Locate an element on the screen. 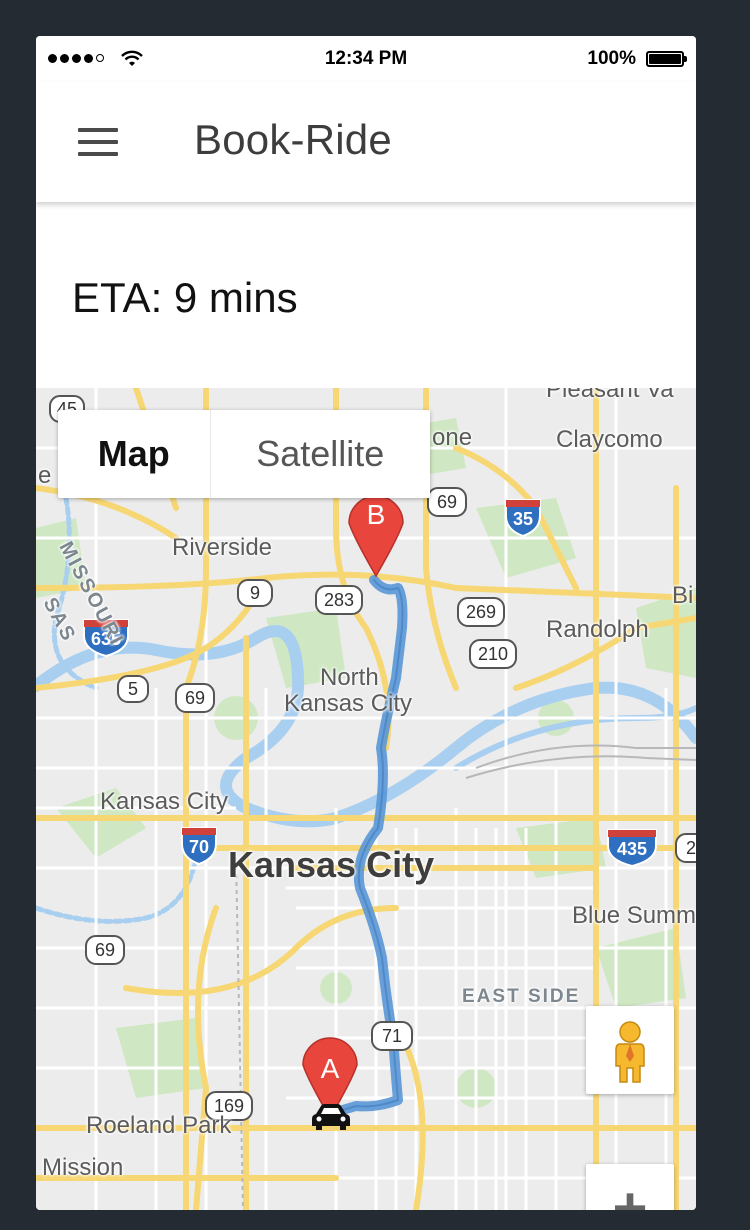  destination-marker-label: B is located at coordinates (376, 514).